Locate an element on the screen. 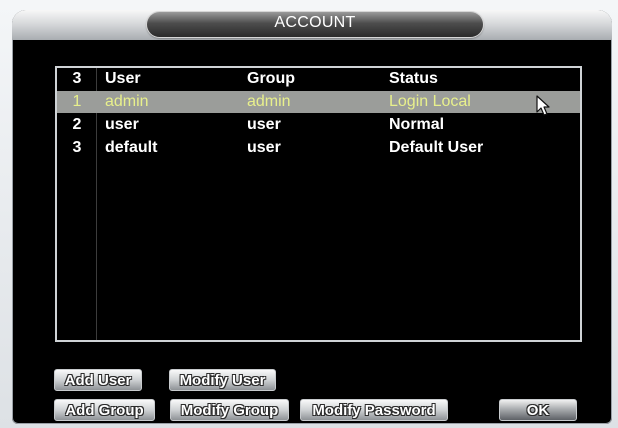  table-header: 3 User Group Status is located at coordinates (318, 79).